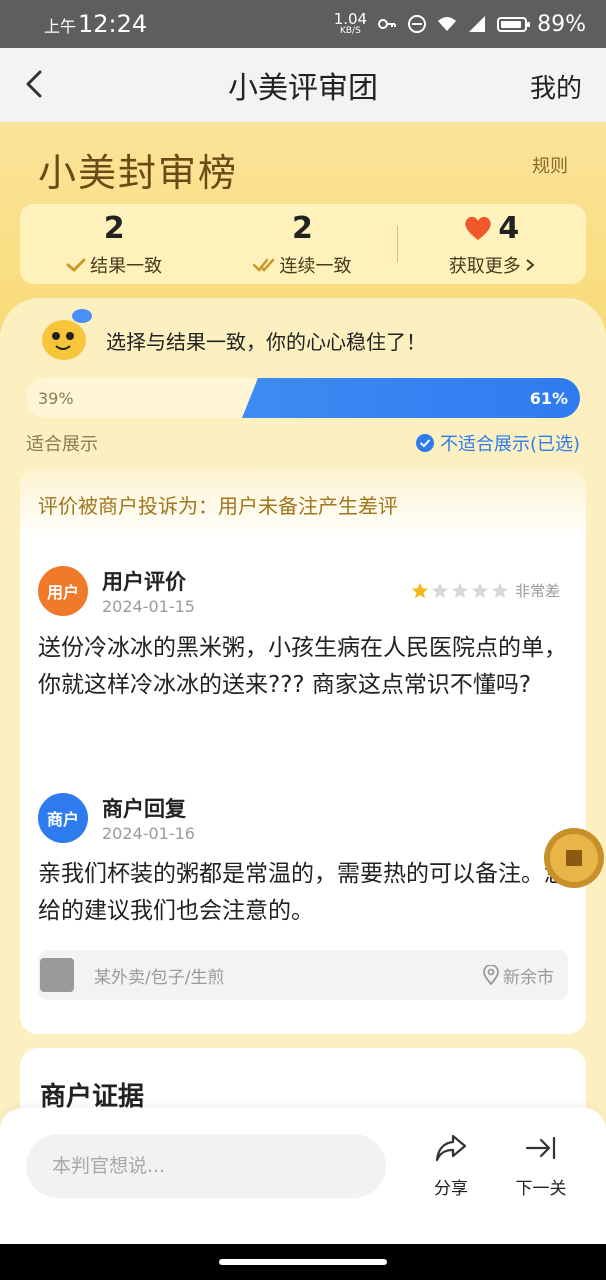 This screenshot has height=1280, width=606. What do you see at coordinates (303, 975) in the screenshot?
I see `shop-info-bar: 某外卖/包子/生煎 新余市` at bounding box center [303, 975].